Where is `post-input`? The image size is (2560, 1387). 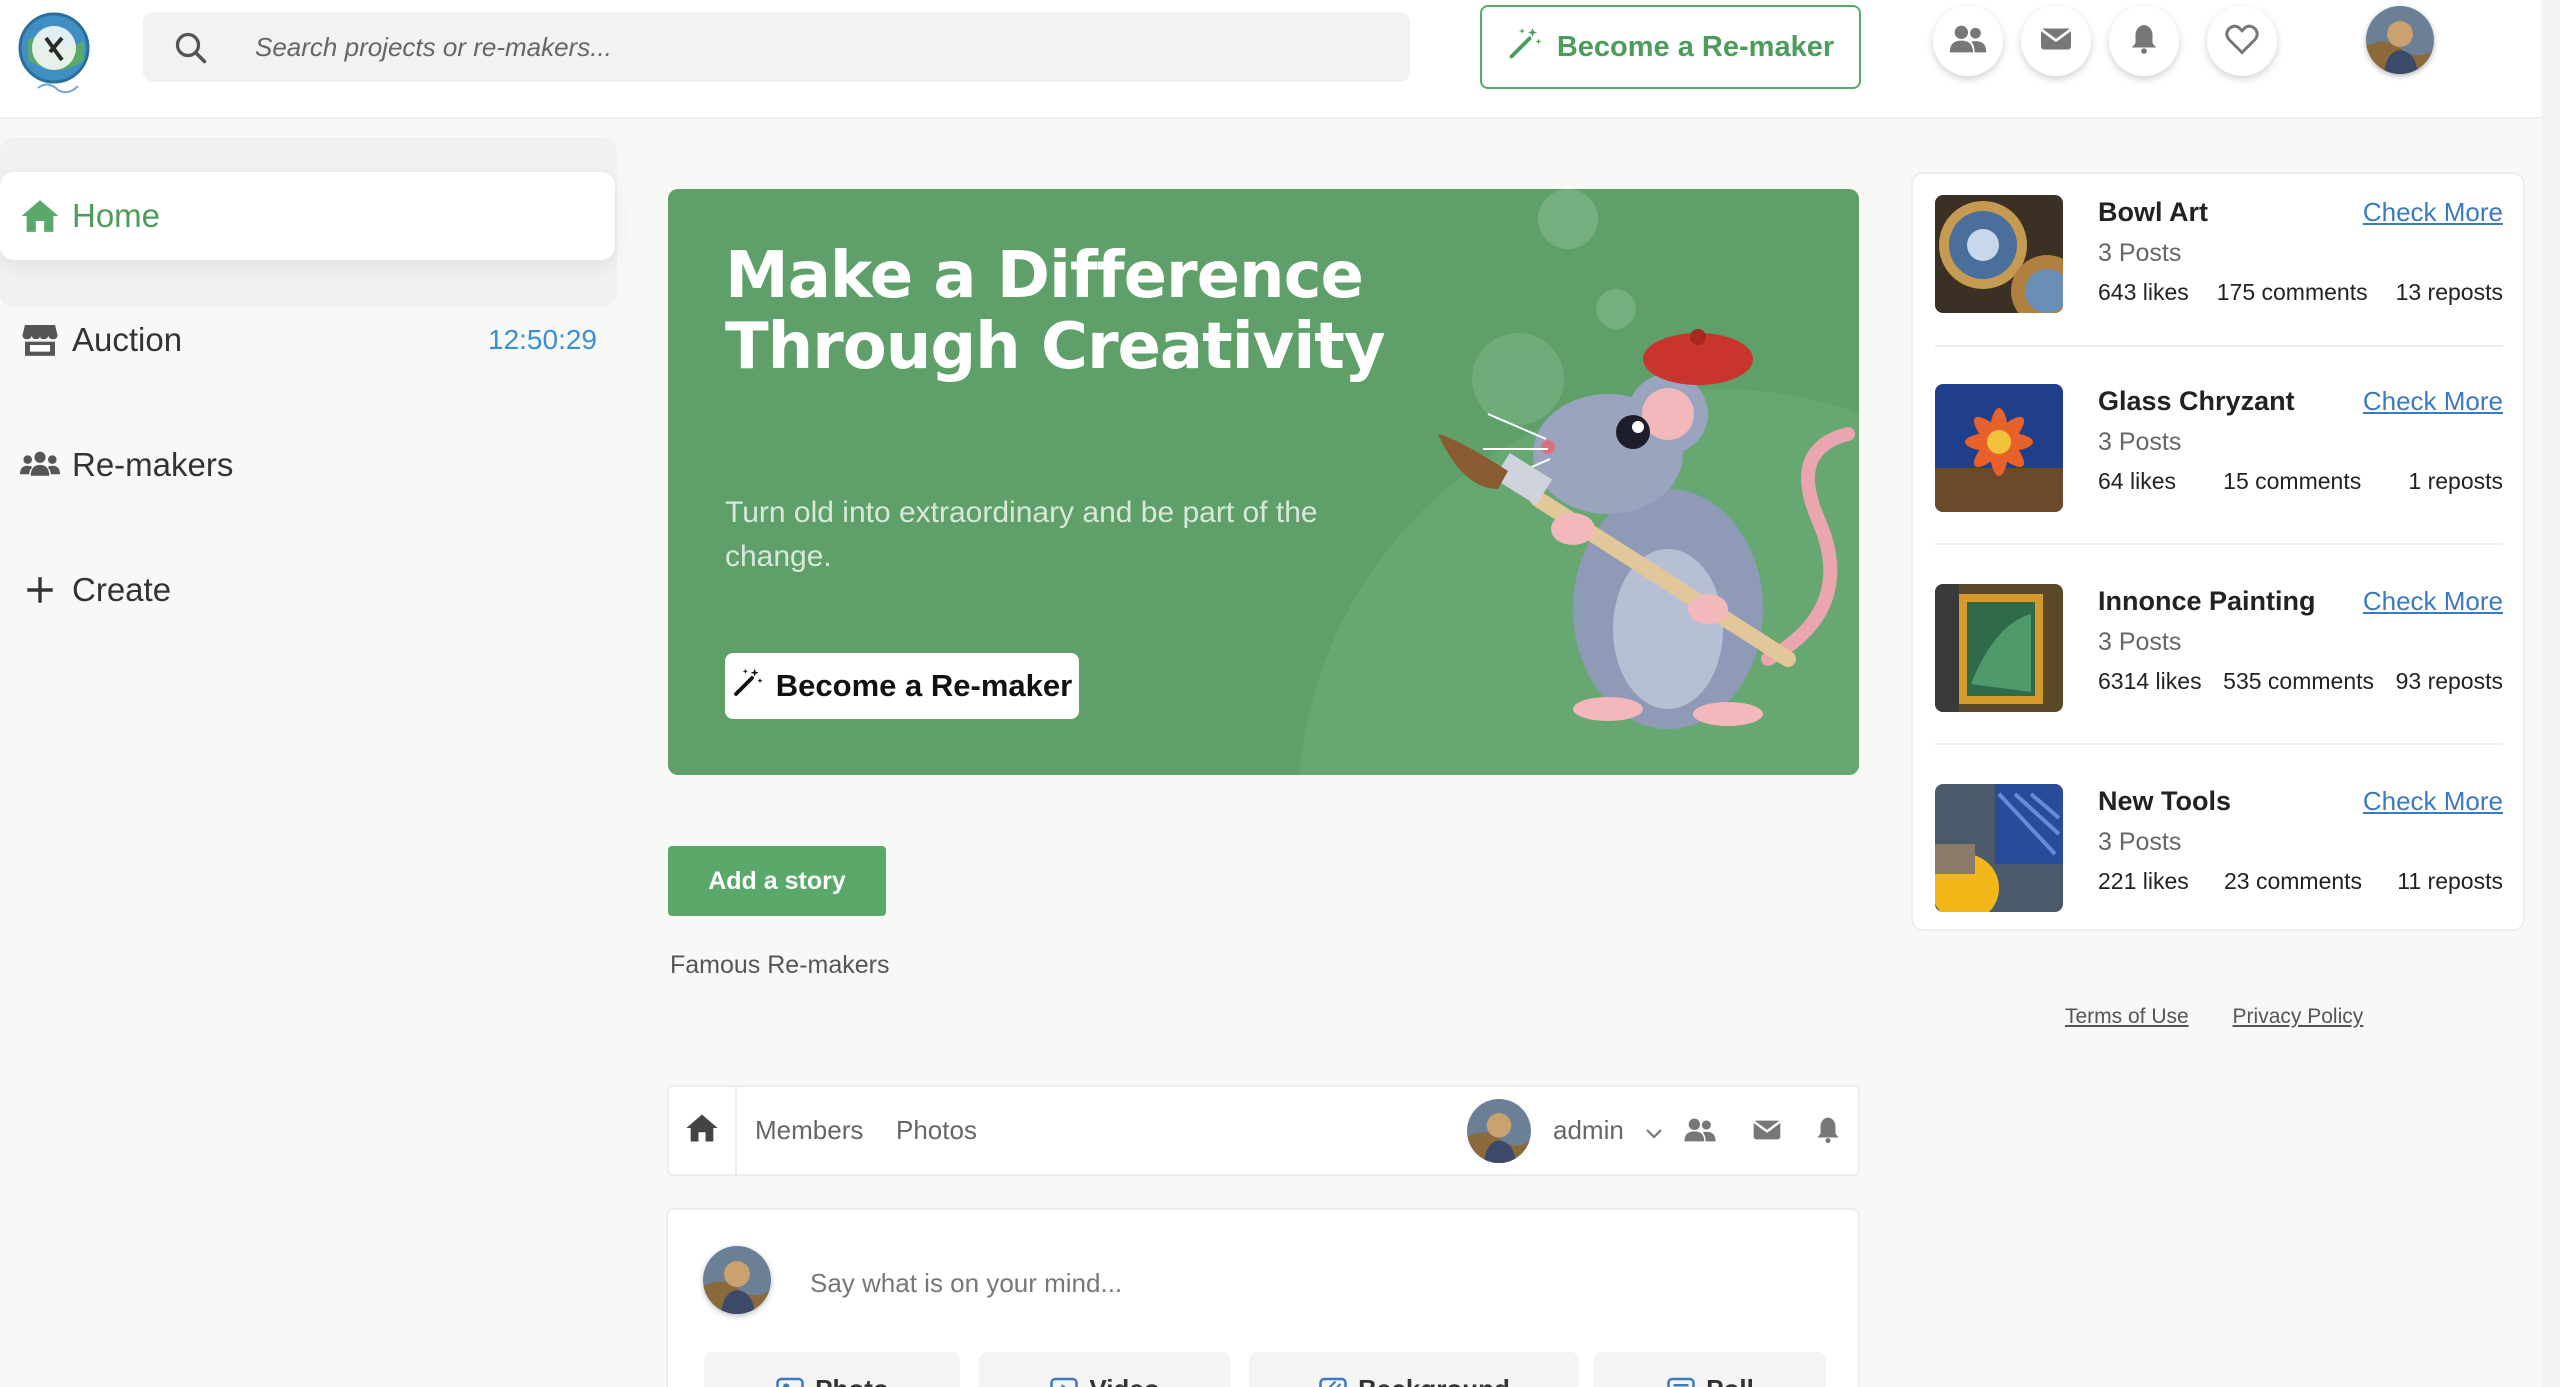 post-input is located at coordinates (1260, 1283).